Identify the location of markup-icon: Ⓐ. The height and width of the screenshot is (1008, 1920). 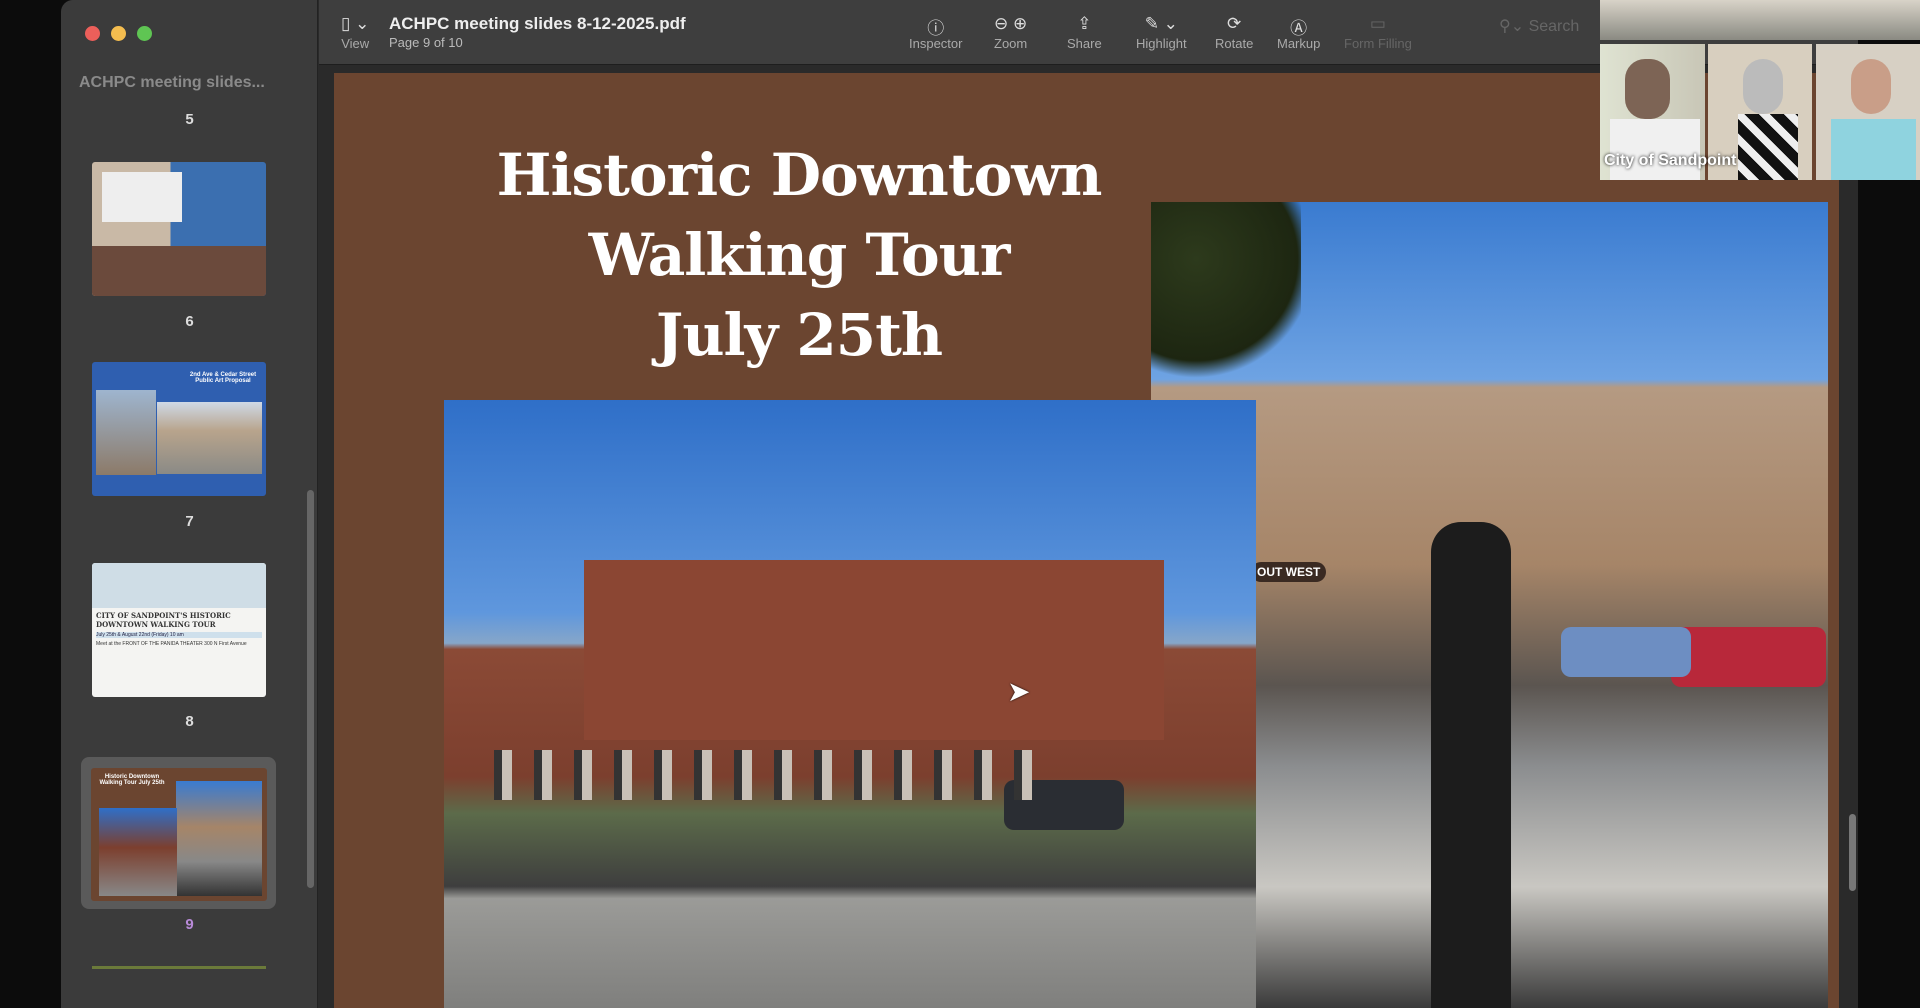
(1299, 28).